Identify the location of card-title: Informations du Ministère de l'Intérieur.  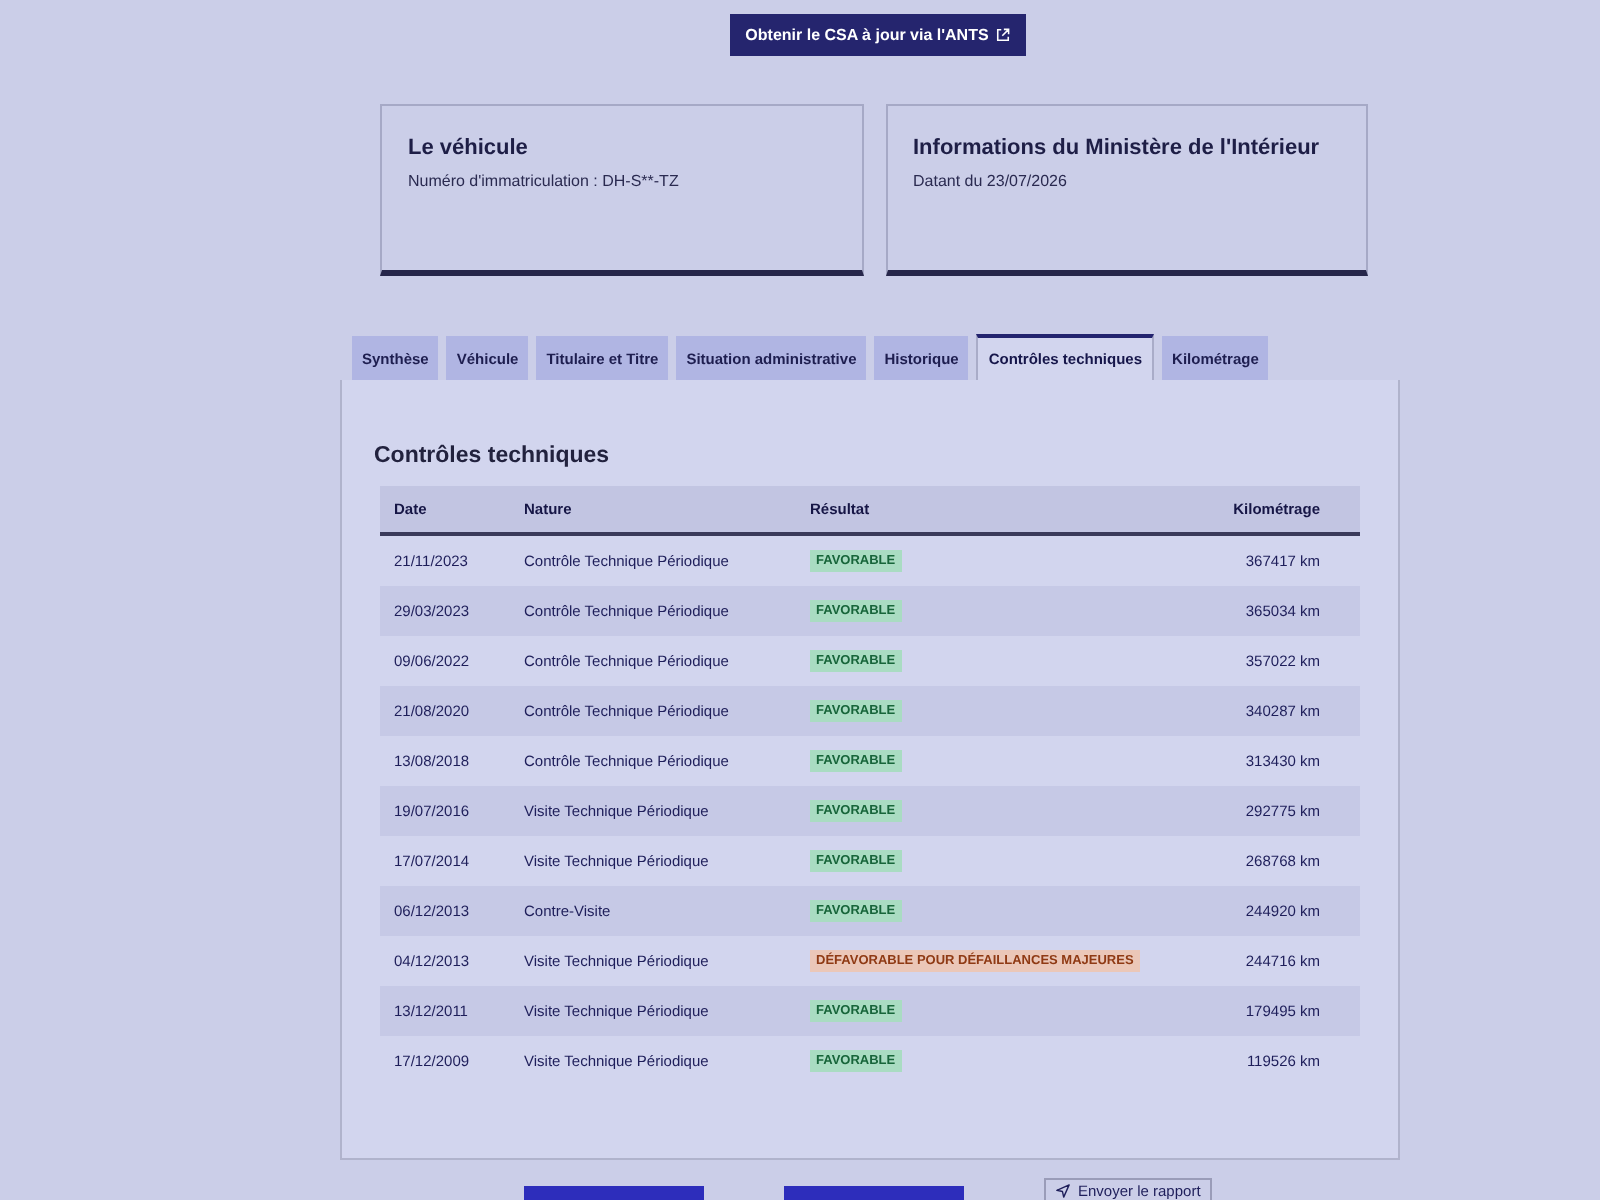
(1117, 148).